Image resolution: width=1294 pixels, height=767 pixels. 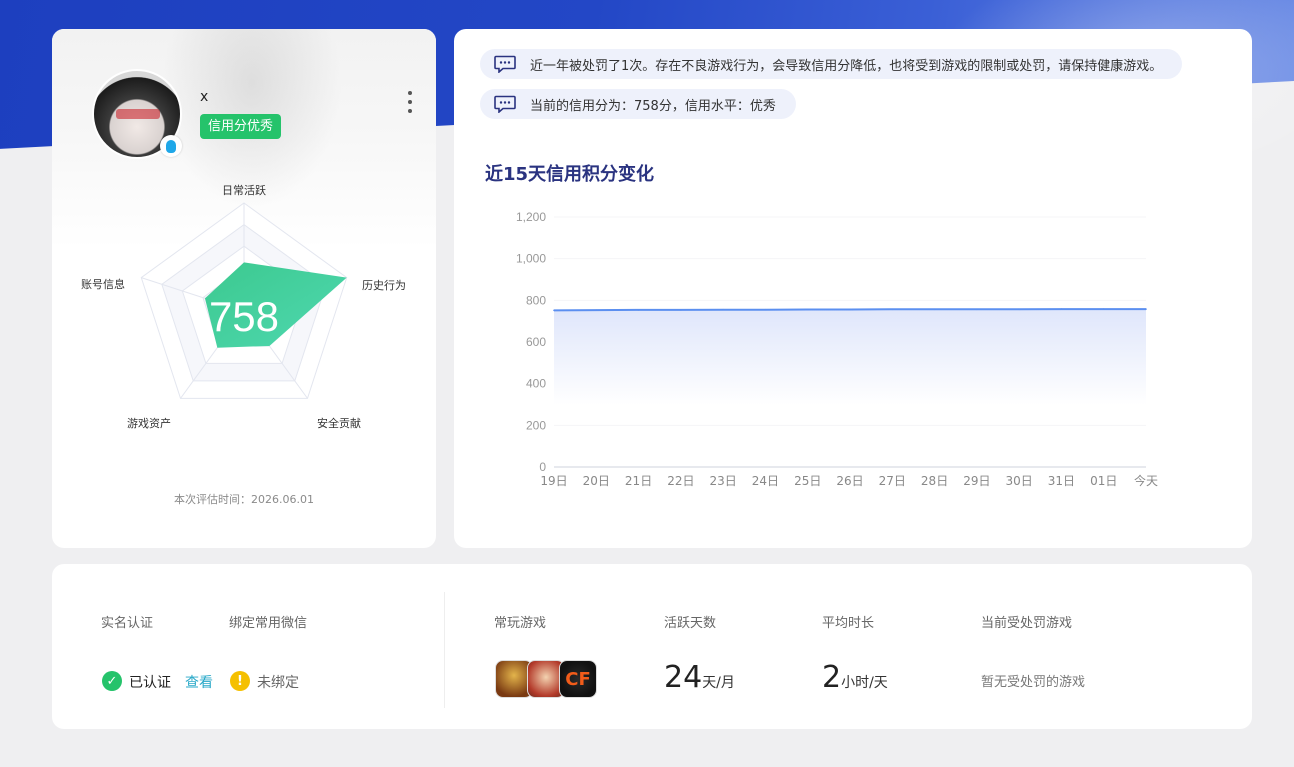 What do you see at coordinates (520, 623) in the screenshot?
I see `games-label: 常玩游戏` at bounding box center [520, 623].